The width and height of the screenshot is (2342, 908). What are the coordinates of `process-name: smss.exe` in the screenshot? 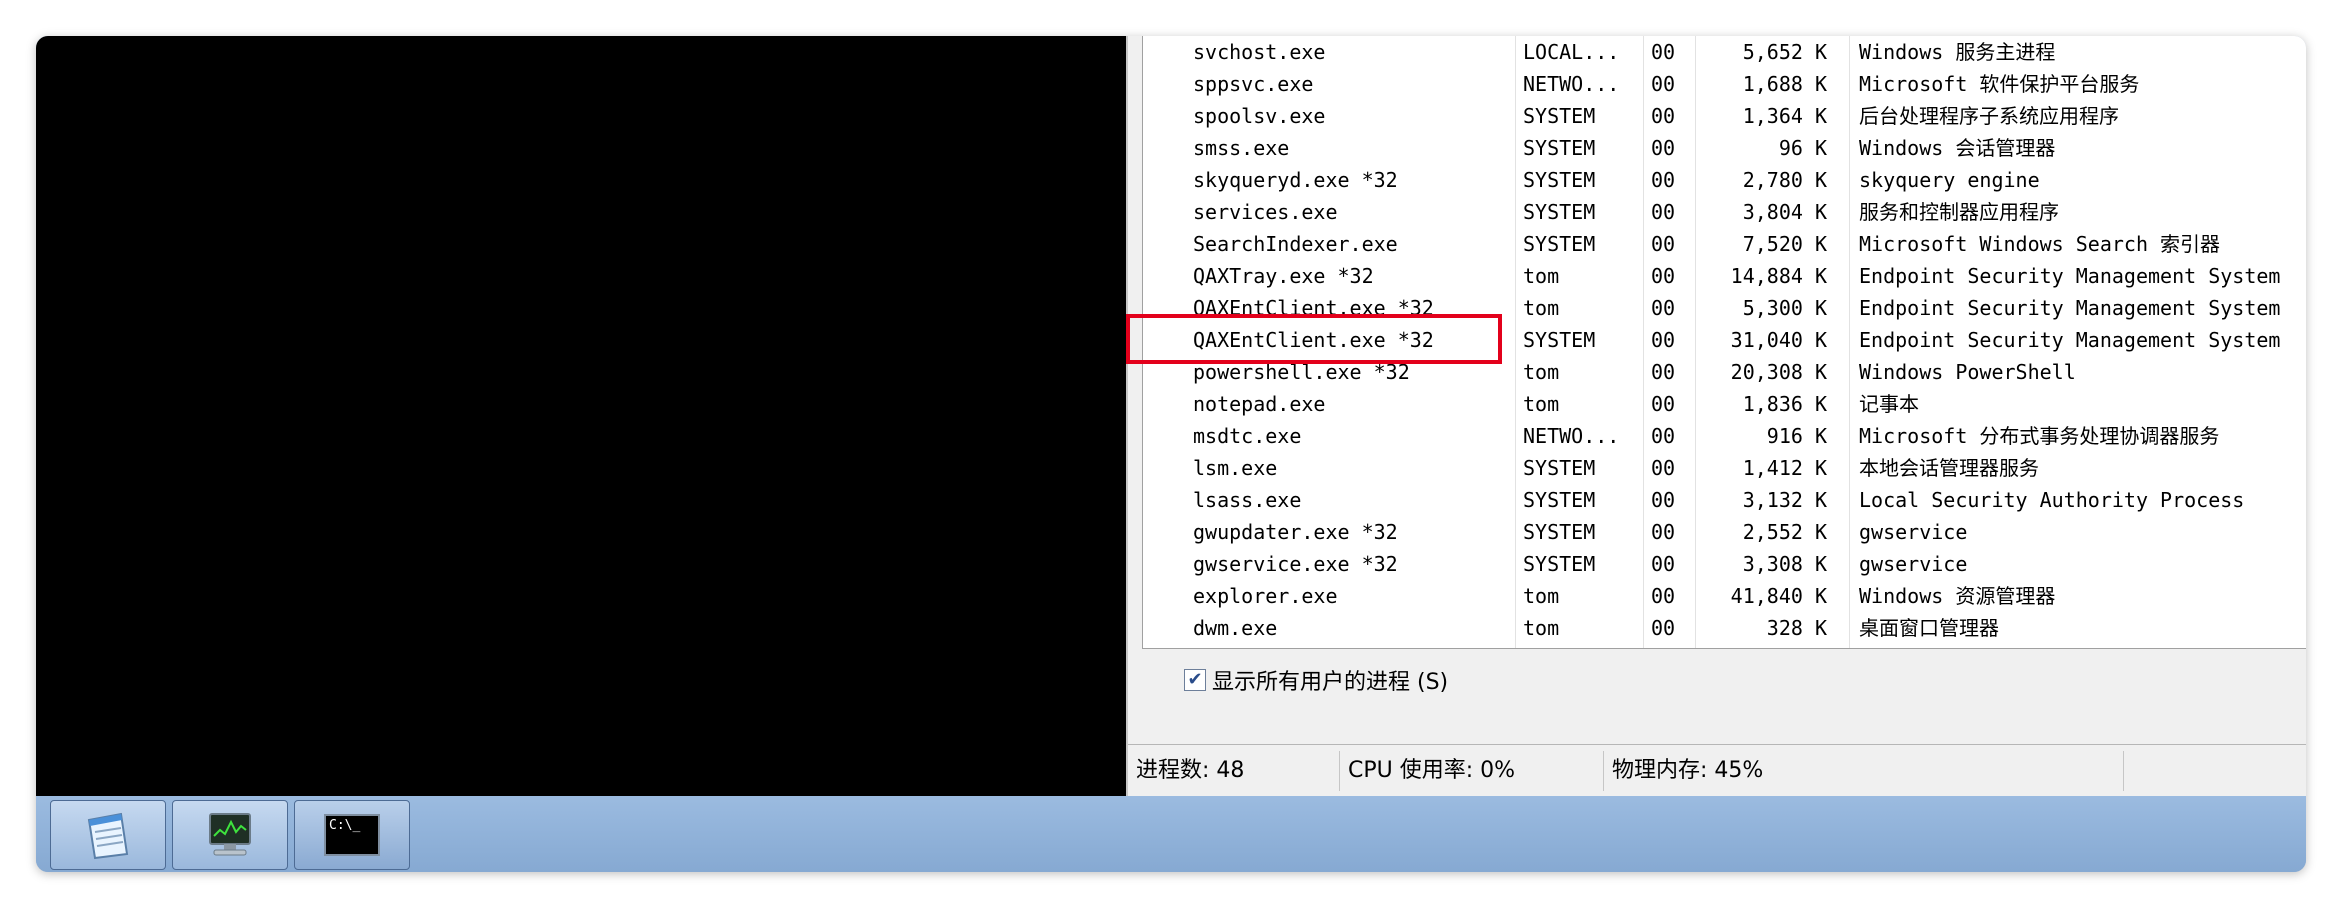 It's located at (1241, 148).